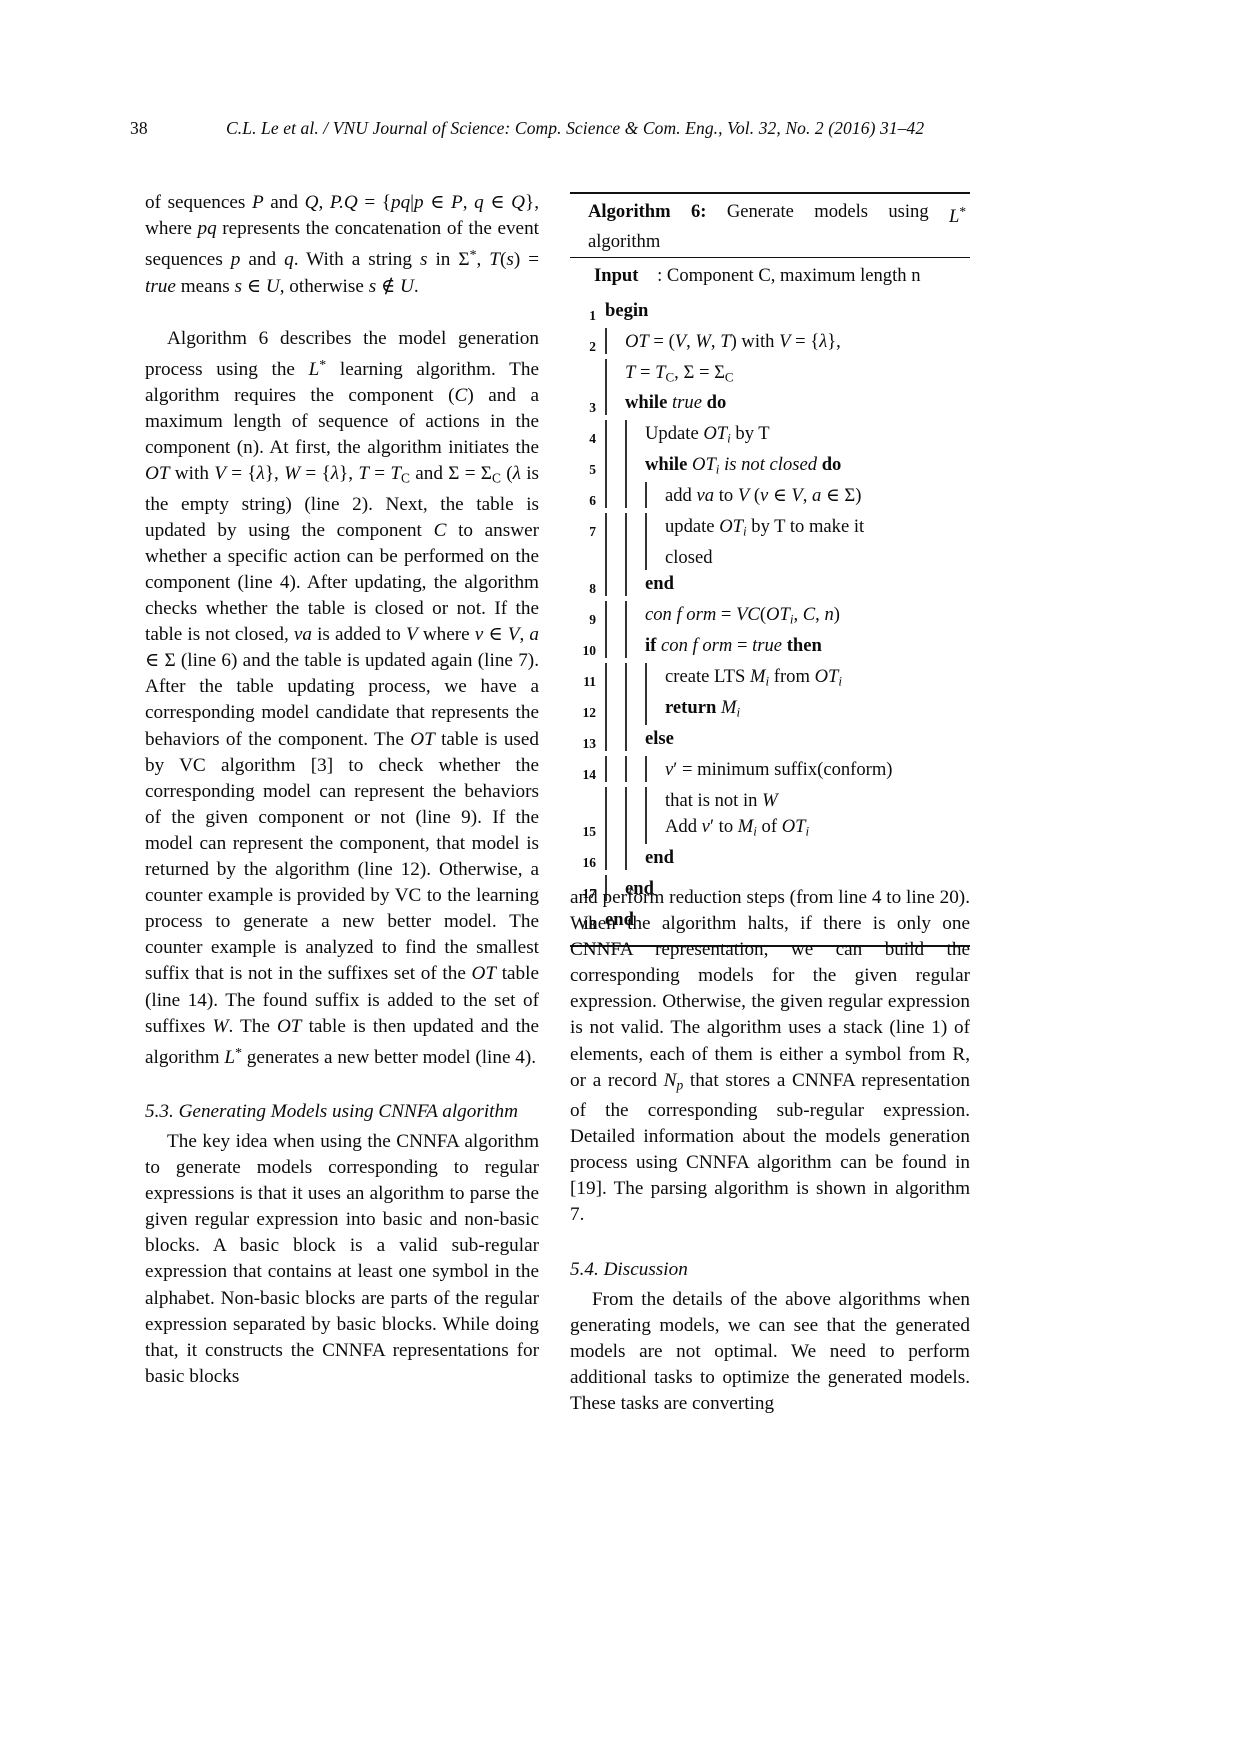 The height and width of the screenshot is (1754, 1239). Describe the element at coordinates (659, 584) in the screenshot. I see `line-code: end` at that location.